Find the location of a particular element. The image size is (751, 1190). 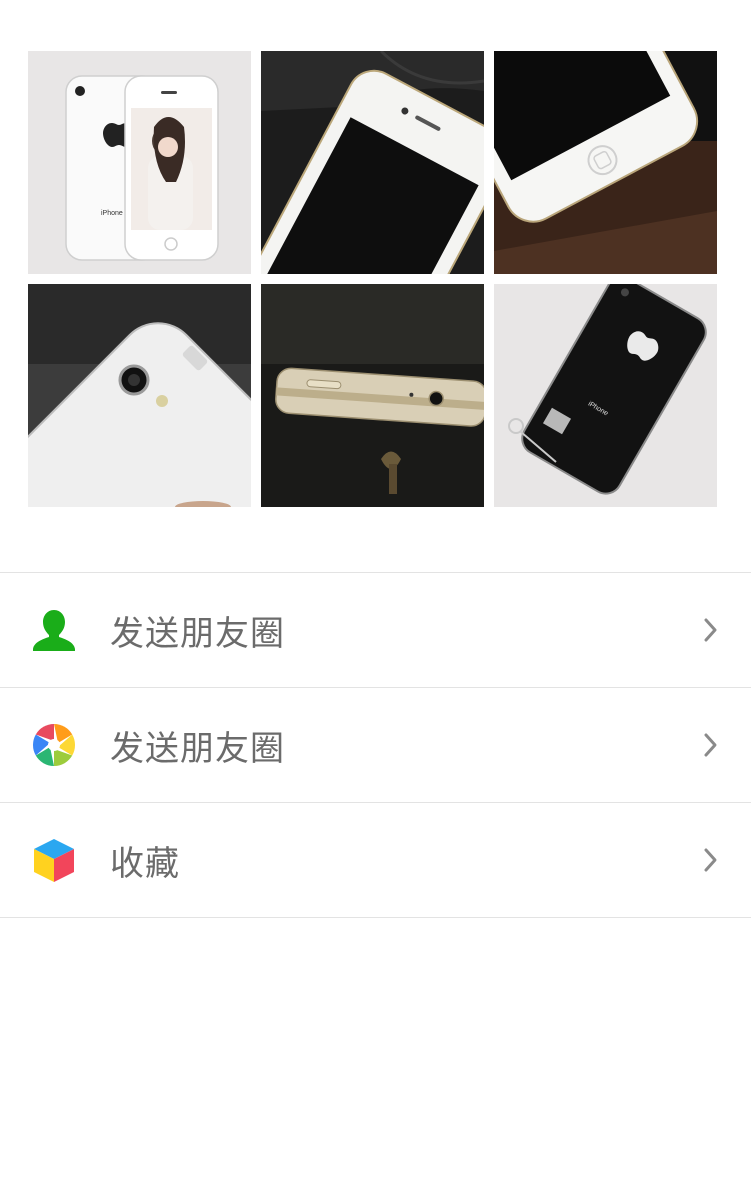

photo-3-image is located at coordinates (605, 162).